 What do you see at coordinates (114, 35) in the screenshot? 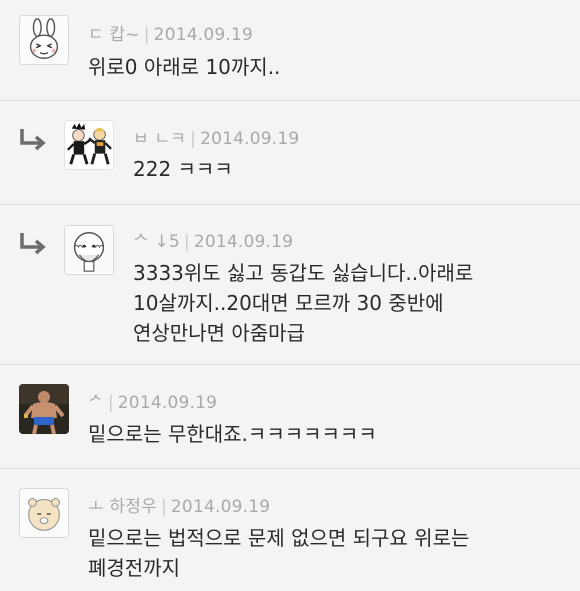
I see `author-name: ㄷ 캅~` at bounding box center [114, 35].